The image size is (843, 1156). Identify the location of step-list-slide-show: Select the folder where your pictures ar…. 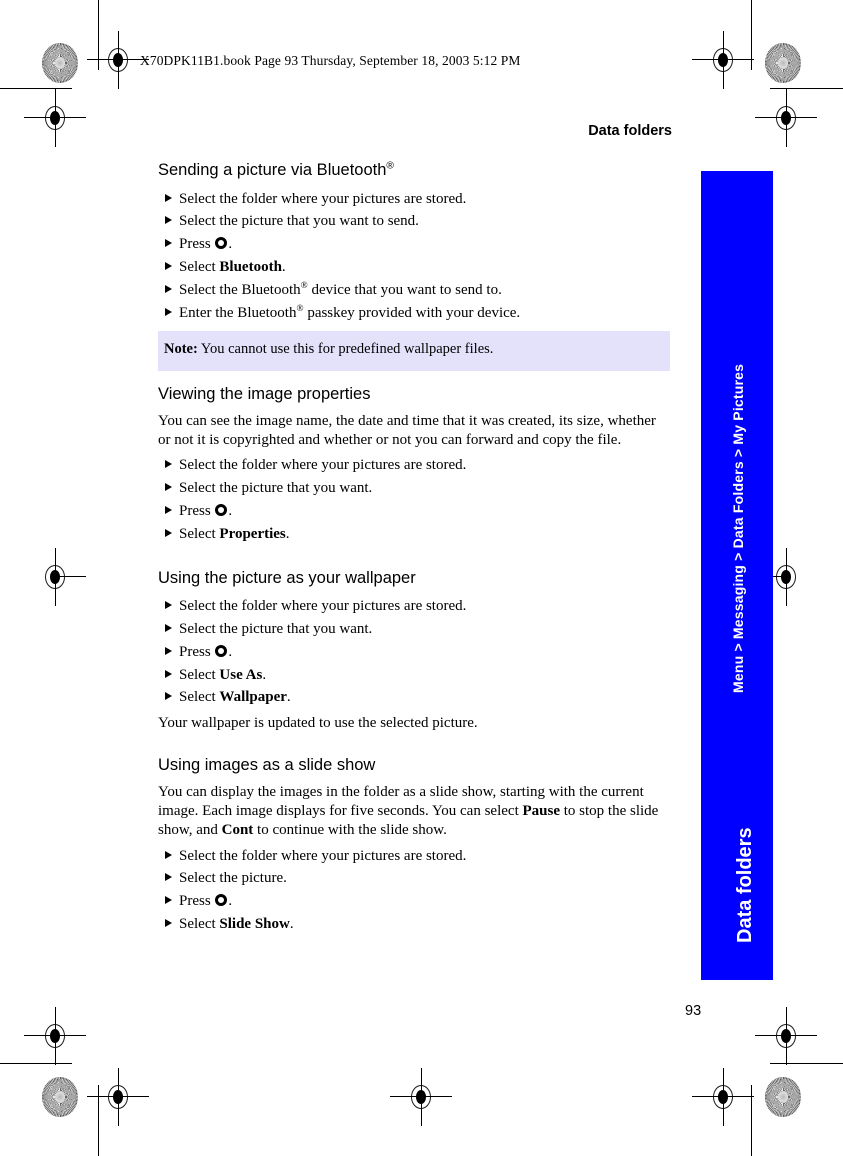
(415, 890).